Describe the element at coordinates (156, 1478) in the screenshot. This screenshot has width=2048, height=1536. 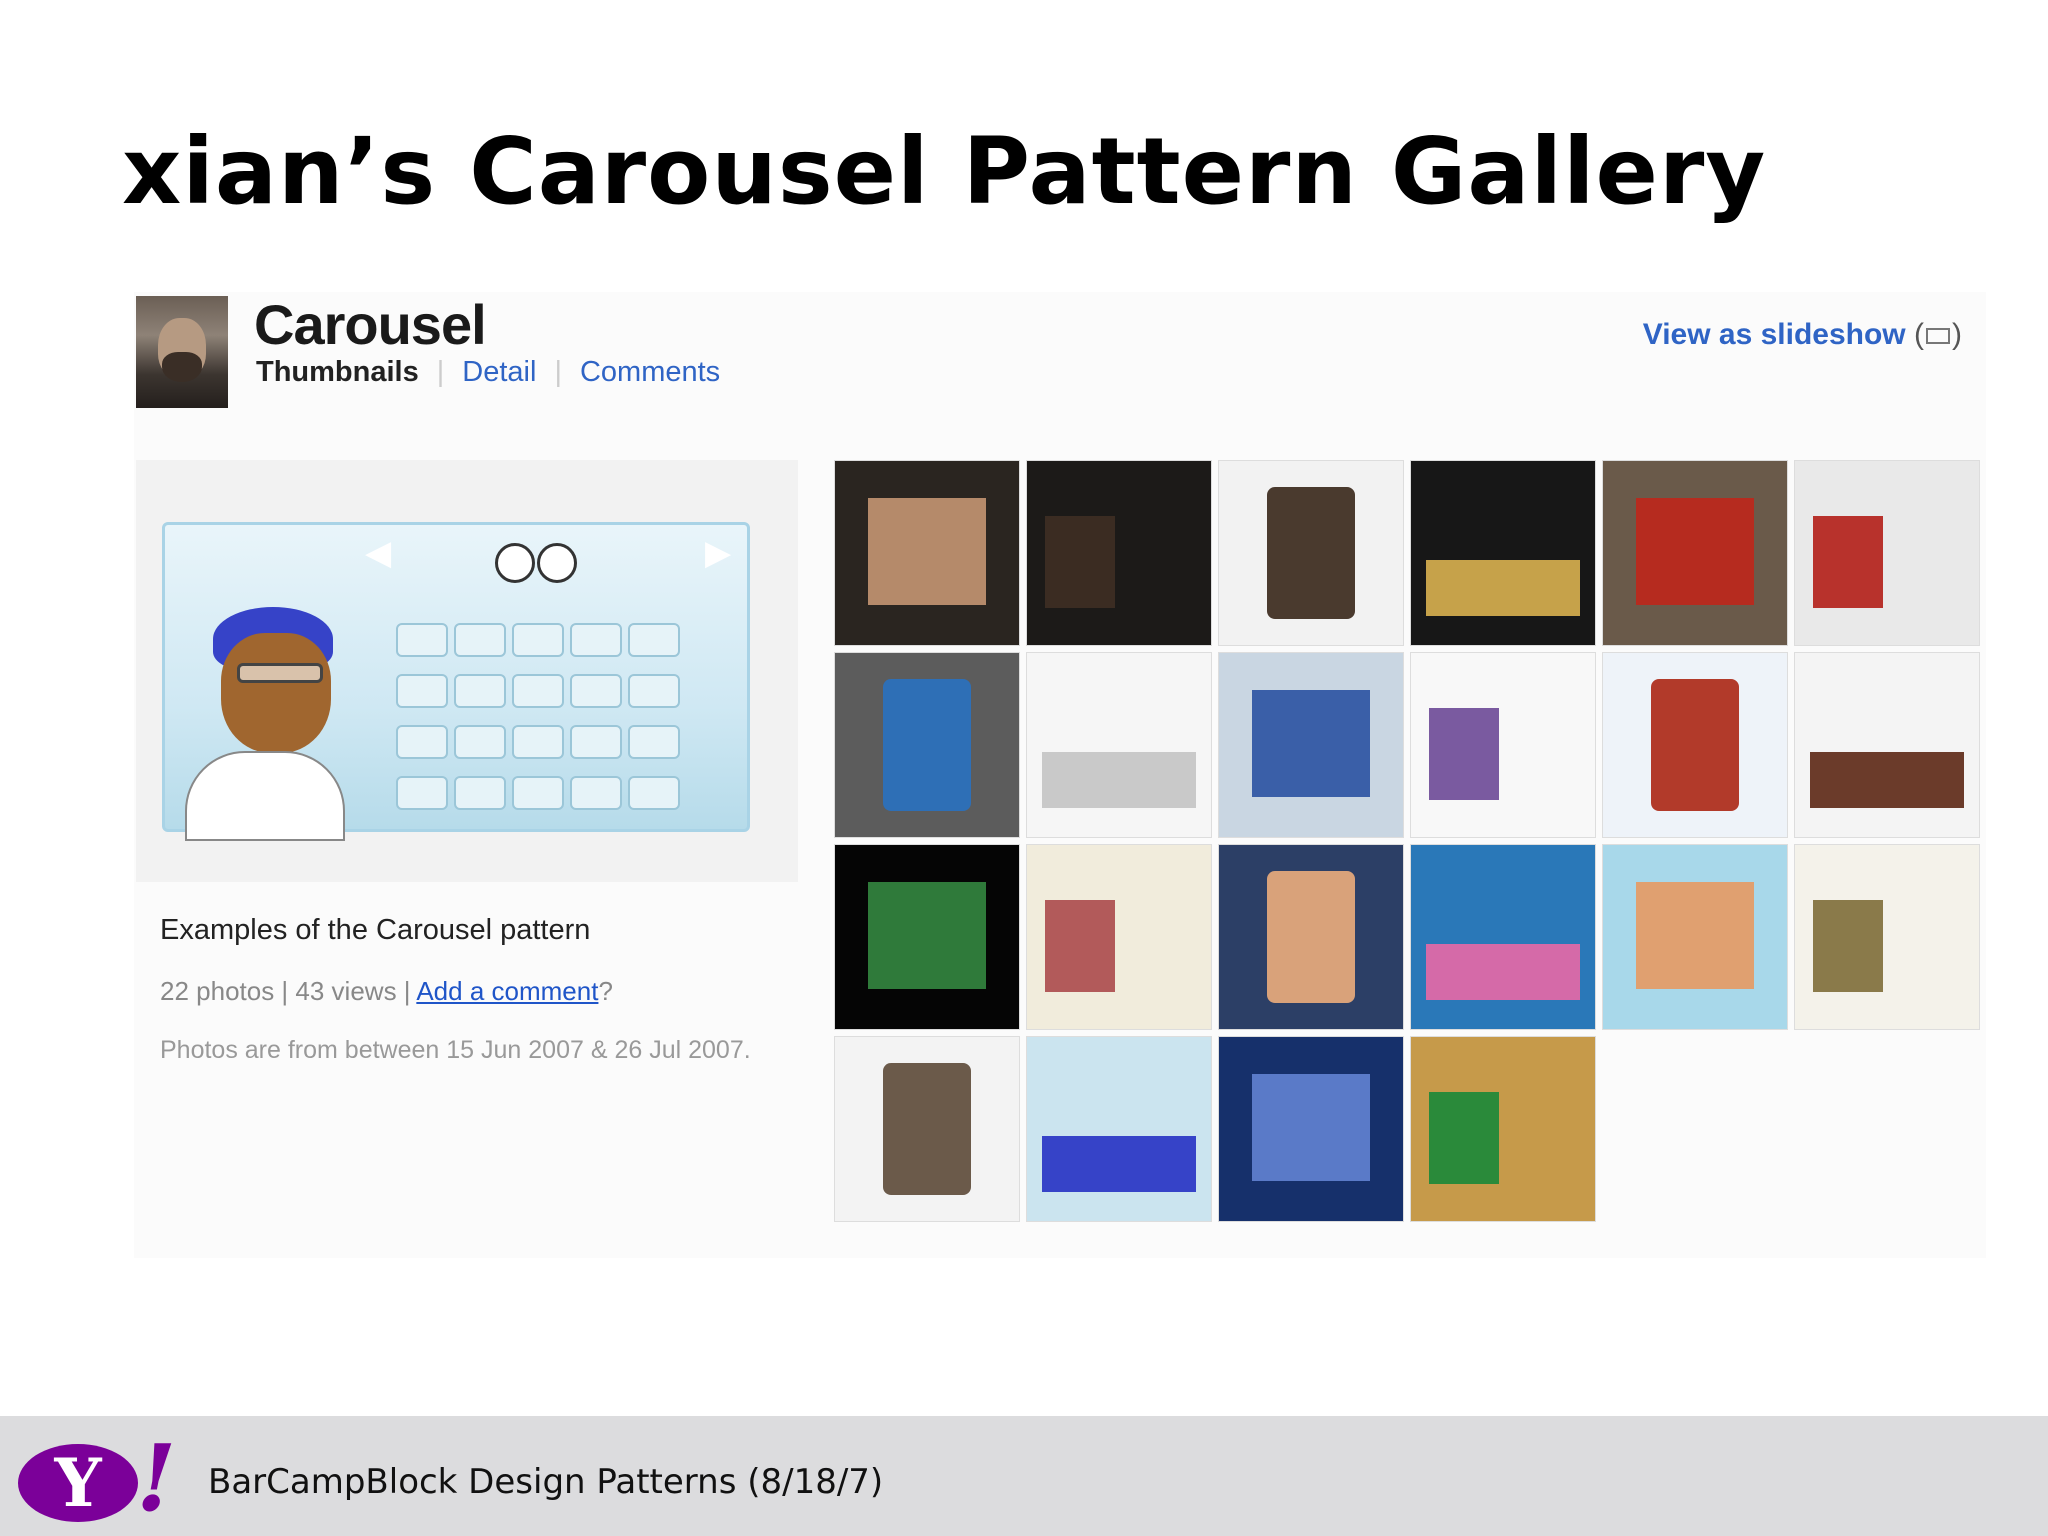
I see `yahoo-logo-bang: !` at that location.